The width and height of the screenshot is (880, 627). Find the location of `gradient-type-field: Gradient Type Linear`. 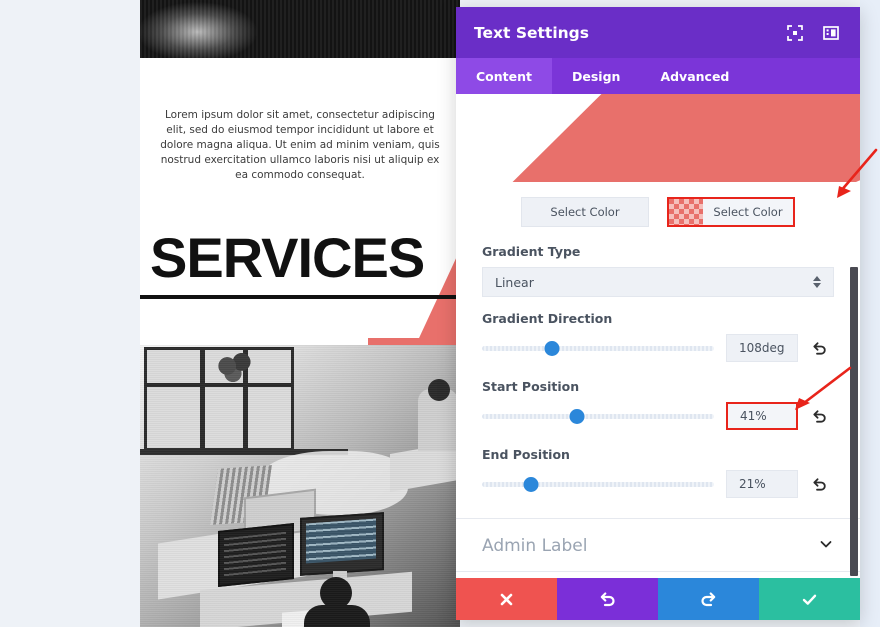

gradient-type-field: Gradient Type Linear is located at coordinates (658, 270).